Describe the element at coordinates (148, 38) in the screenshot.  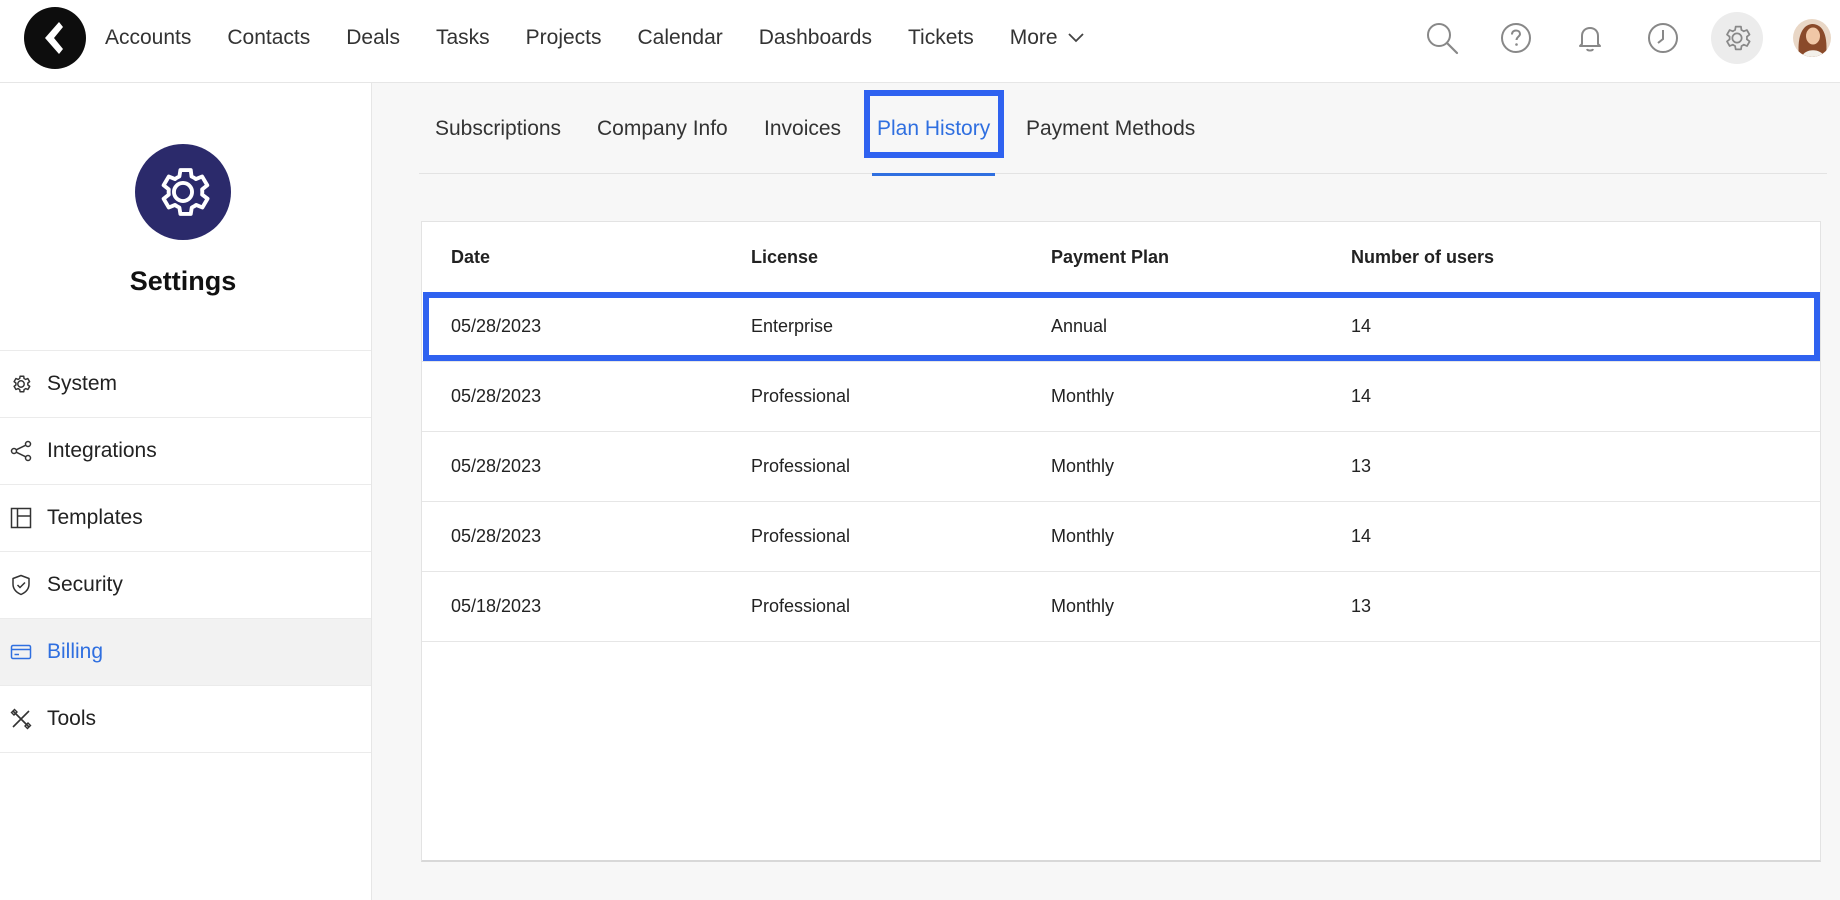
I see `nav-accounts: Accounts` at that location.